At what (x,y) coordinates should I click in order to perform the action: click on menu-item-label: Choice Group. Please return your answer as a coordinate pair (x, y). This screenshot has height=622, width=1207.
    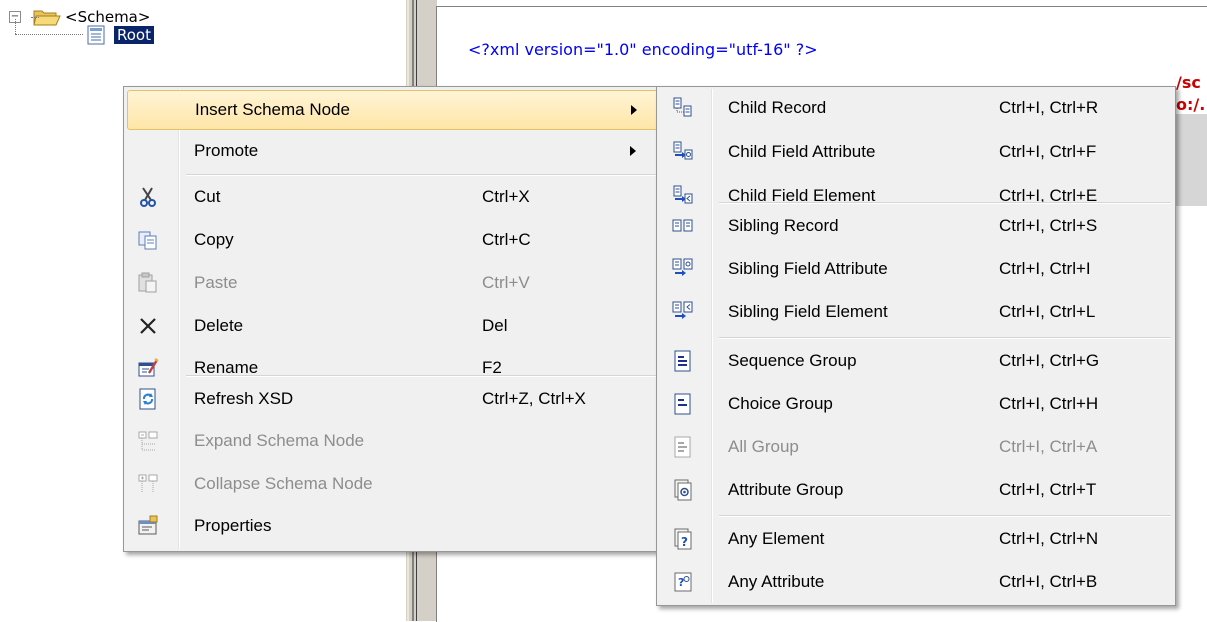
    Looking at the image, I should click on (780, 403).